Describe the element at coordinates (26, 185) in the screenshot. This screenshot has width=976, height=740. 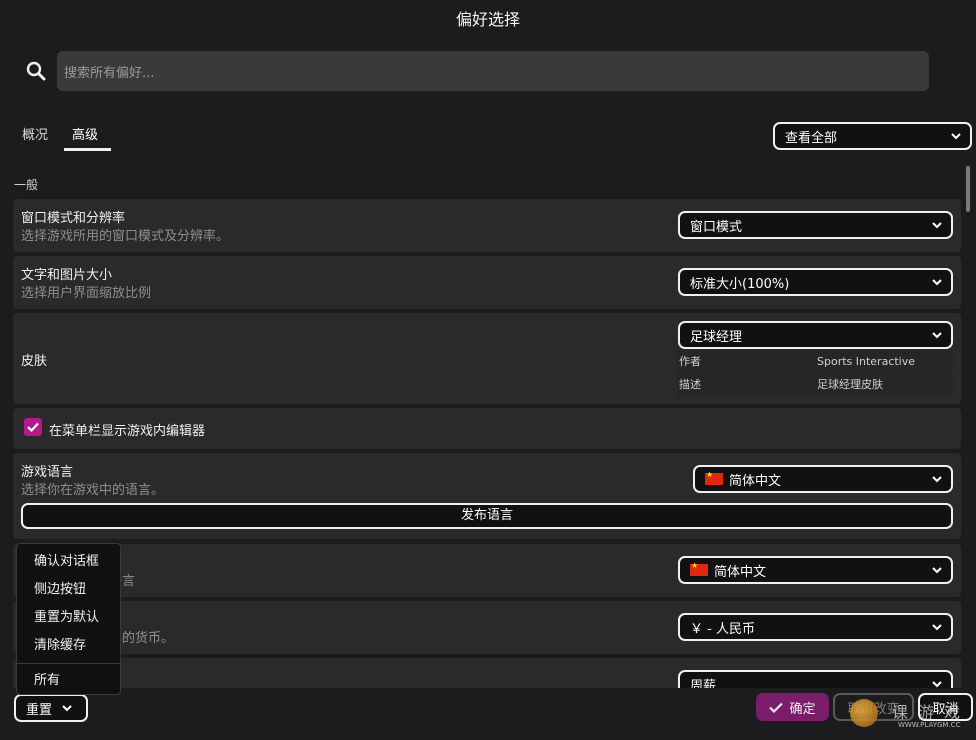
I see `section-title: 一般` at that location.